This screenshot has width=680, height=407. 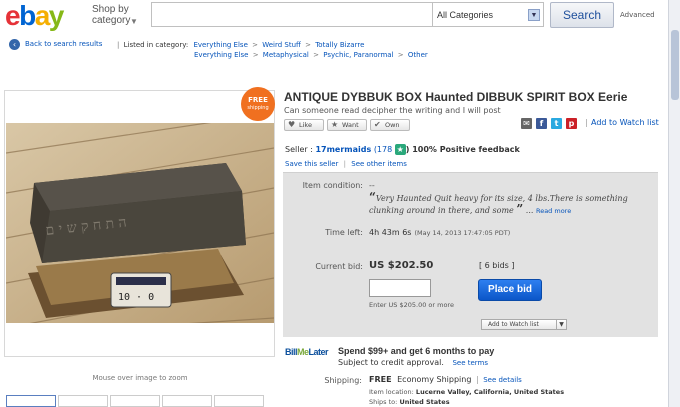 I want to click on category-select-value: All Categories, so click(x=465, y=15).